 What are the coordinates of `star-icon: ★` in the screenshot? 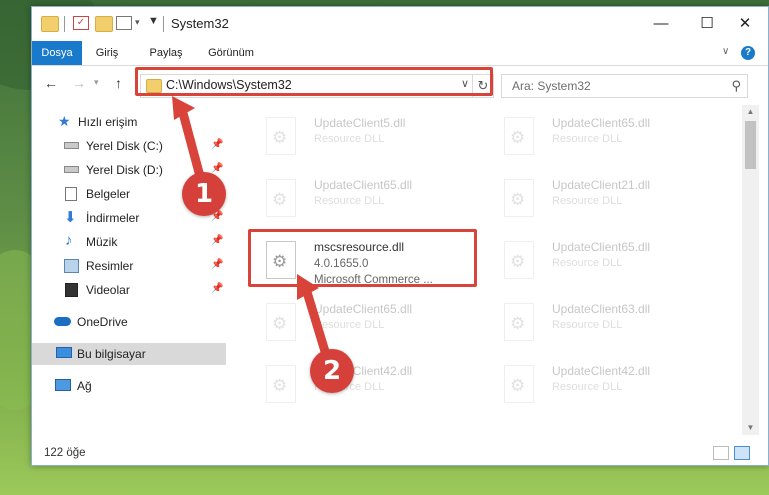 It's located at (64, 121).